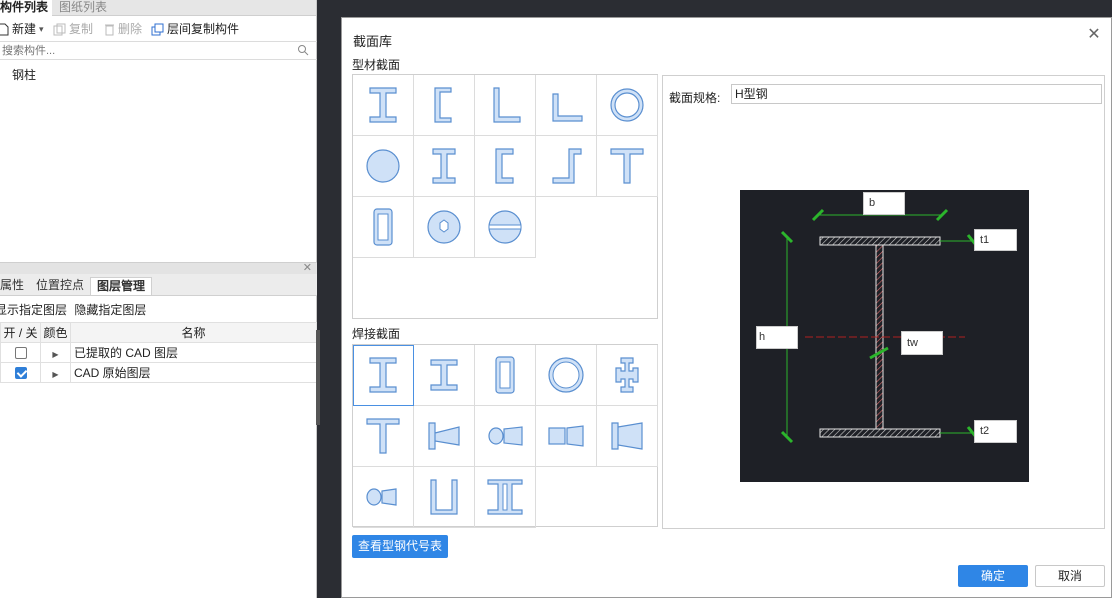 The width and height of the screenshot is (1112, 598). What do you see at coordinates (121, 286) in the screenshot?
I see `tab-layer-management: 图层管理` at bounding box center [121, 286].